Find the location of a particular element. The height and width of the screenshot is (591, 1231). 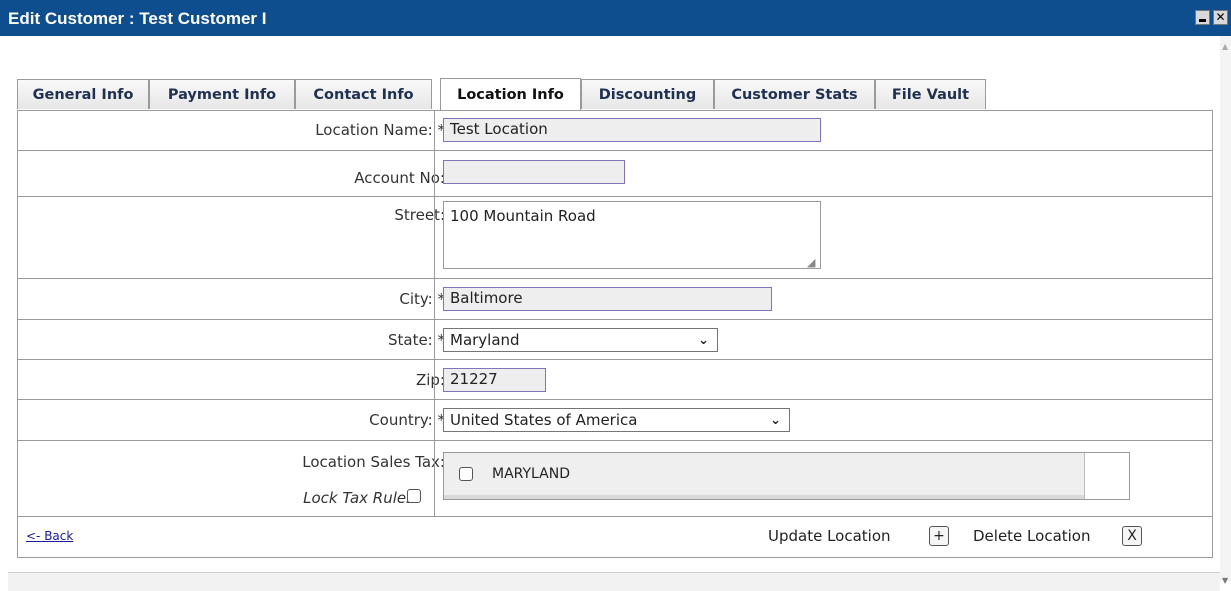

update-location-label: Update Location is located at coordinates (829, 536).